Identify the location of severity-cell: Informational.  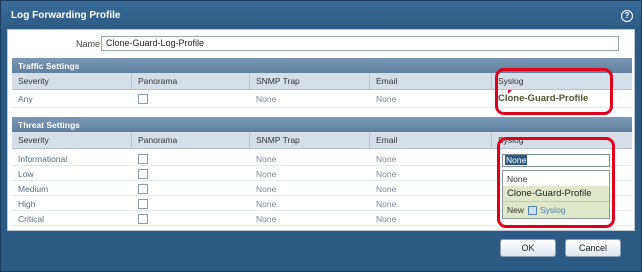
(43, 158).